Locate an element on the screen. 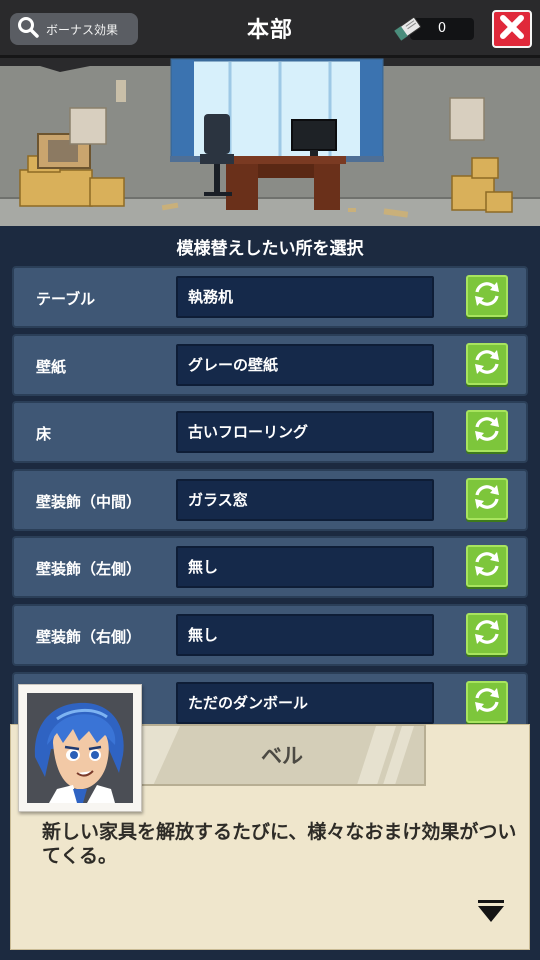  close-button is located at coordinates (512, 29).